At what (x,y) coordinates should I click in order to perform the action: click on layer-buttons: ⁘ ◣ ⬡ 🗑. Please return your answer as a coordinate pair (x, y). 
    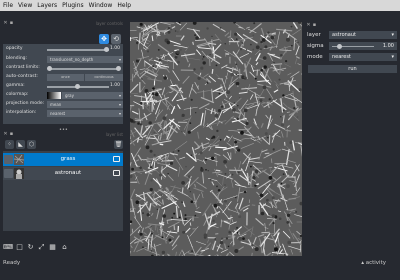
    Looking at the image, I should click on (63, 145).